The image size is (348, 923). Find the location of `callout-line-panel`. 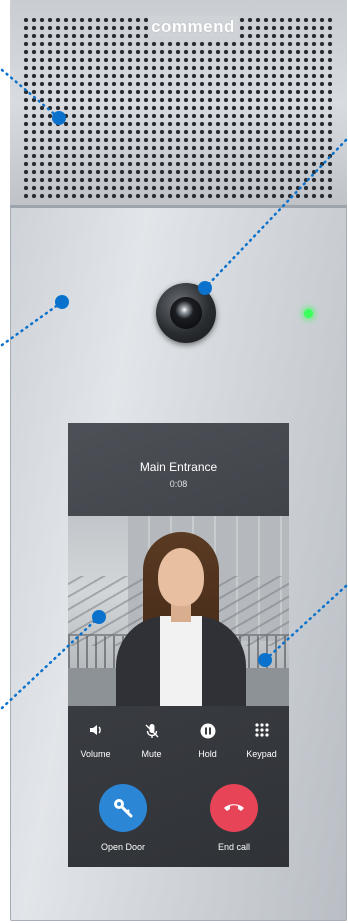

callout-line-panel is located at coordinates (32, 323).